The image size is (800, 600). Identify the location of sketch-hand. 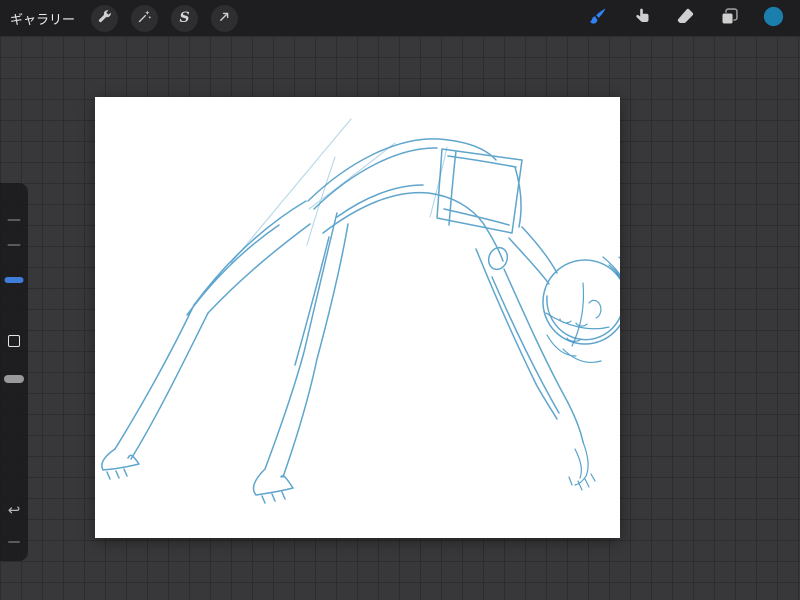
(582, 466).